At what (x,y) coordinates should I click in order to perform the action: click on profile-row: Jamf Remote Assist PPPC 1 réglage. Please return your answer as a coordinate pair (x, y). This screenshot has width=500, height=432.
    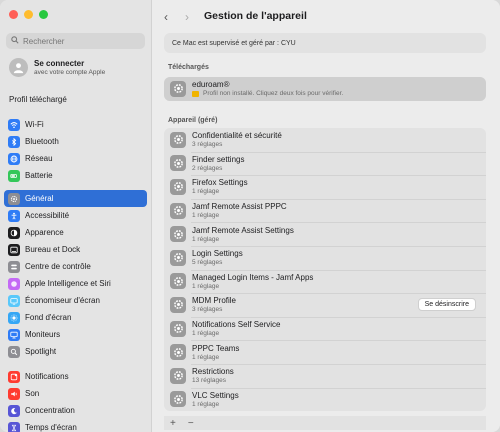
    Looking at the image, I should click on (325, 210).